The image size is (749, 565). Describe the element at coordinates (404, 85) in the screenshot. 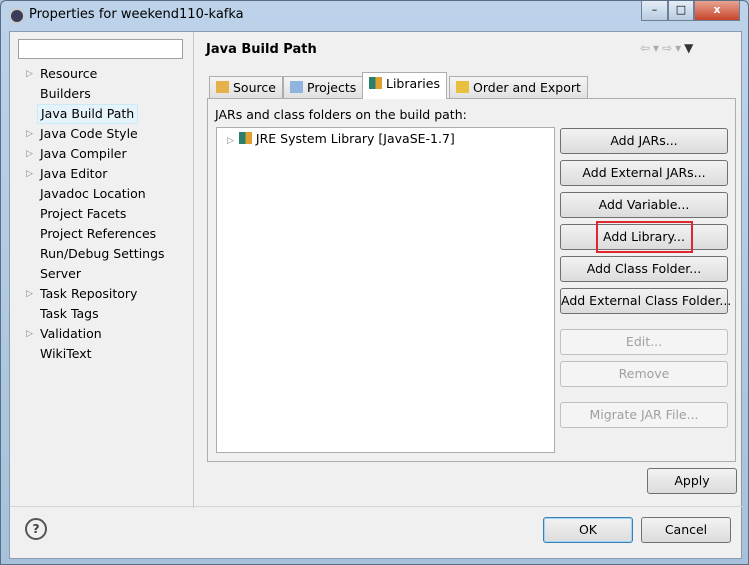

I see `tab-libraries: Libraries` at that location.